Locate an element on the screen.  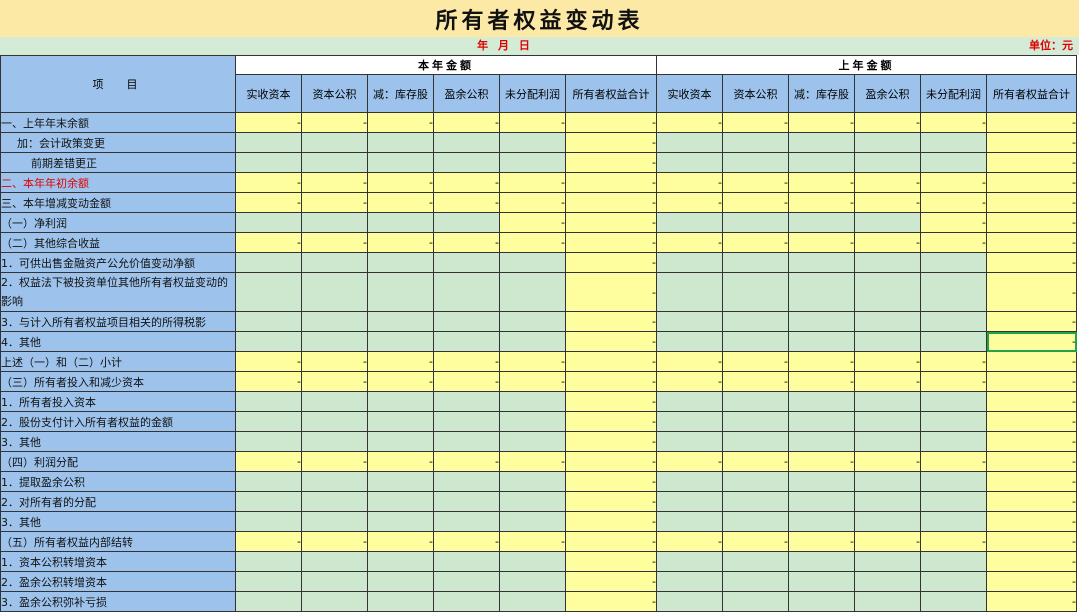
row-label: 1．可供出售金融资产公允价值变动净额 is located at coordinates (118, 262).